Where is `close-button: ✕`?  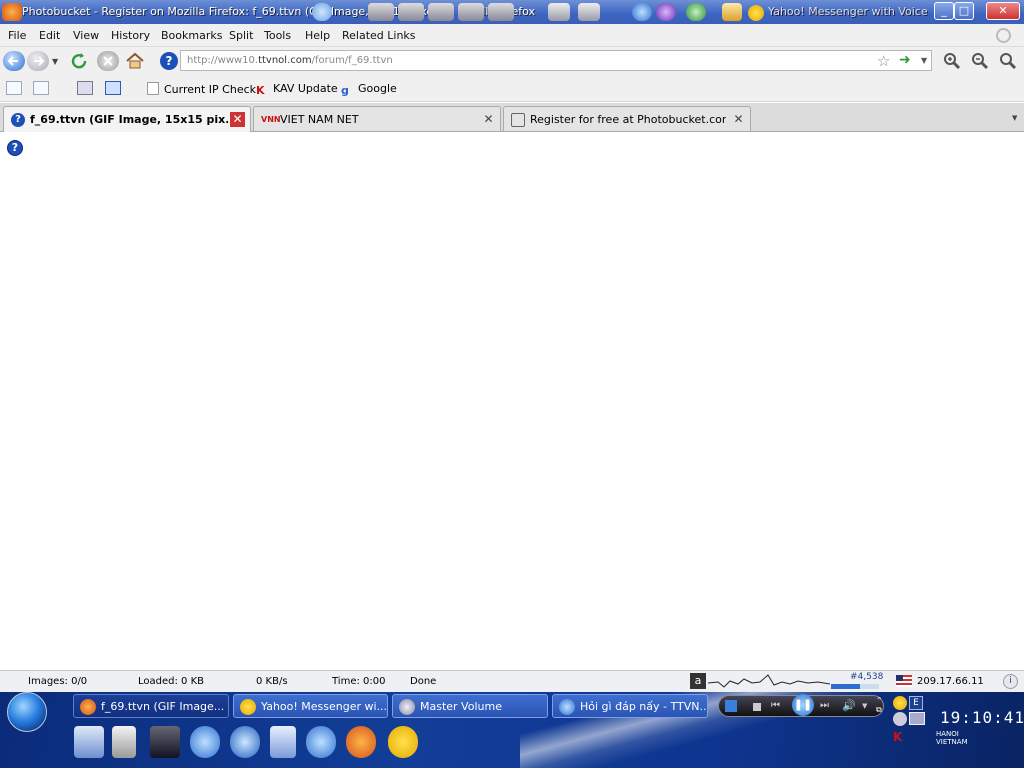 close-button: ✕ is located at coordinates (1003, 11).